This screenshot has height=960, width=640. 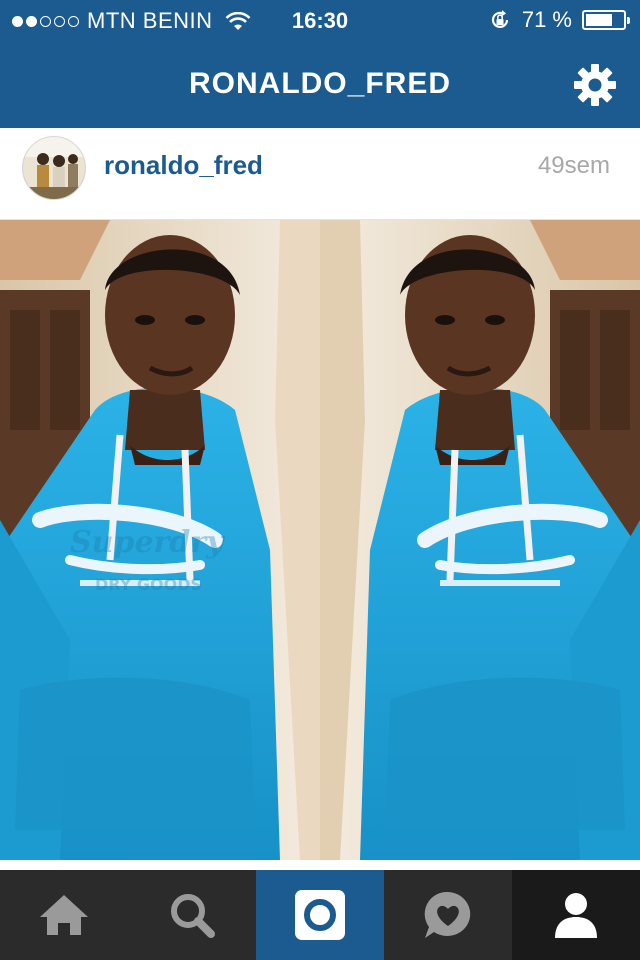 I want to click on profile-icon, so click(x=576, y=915).